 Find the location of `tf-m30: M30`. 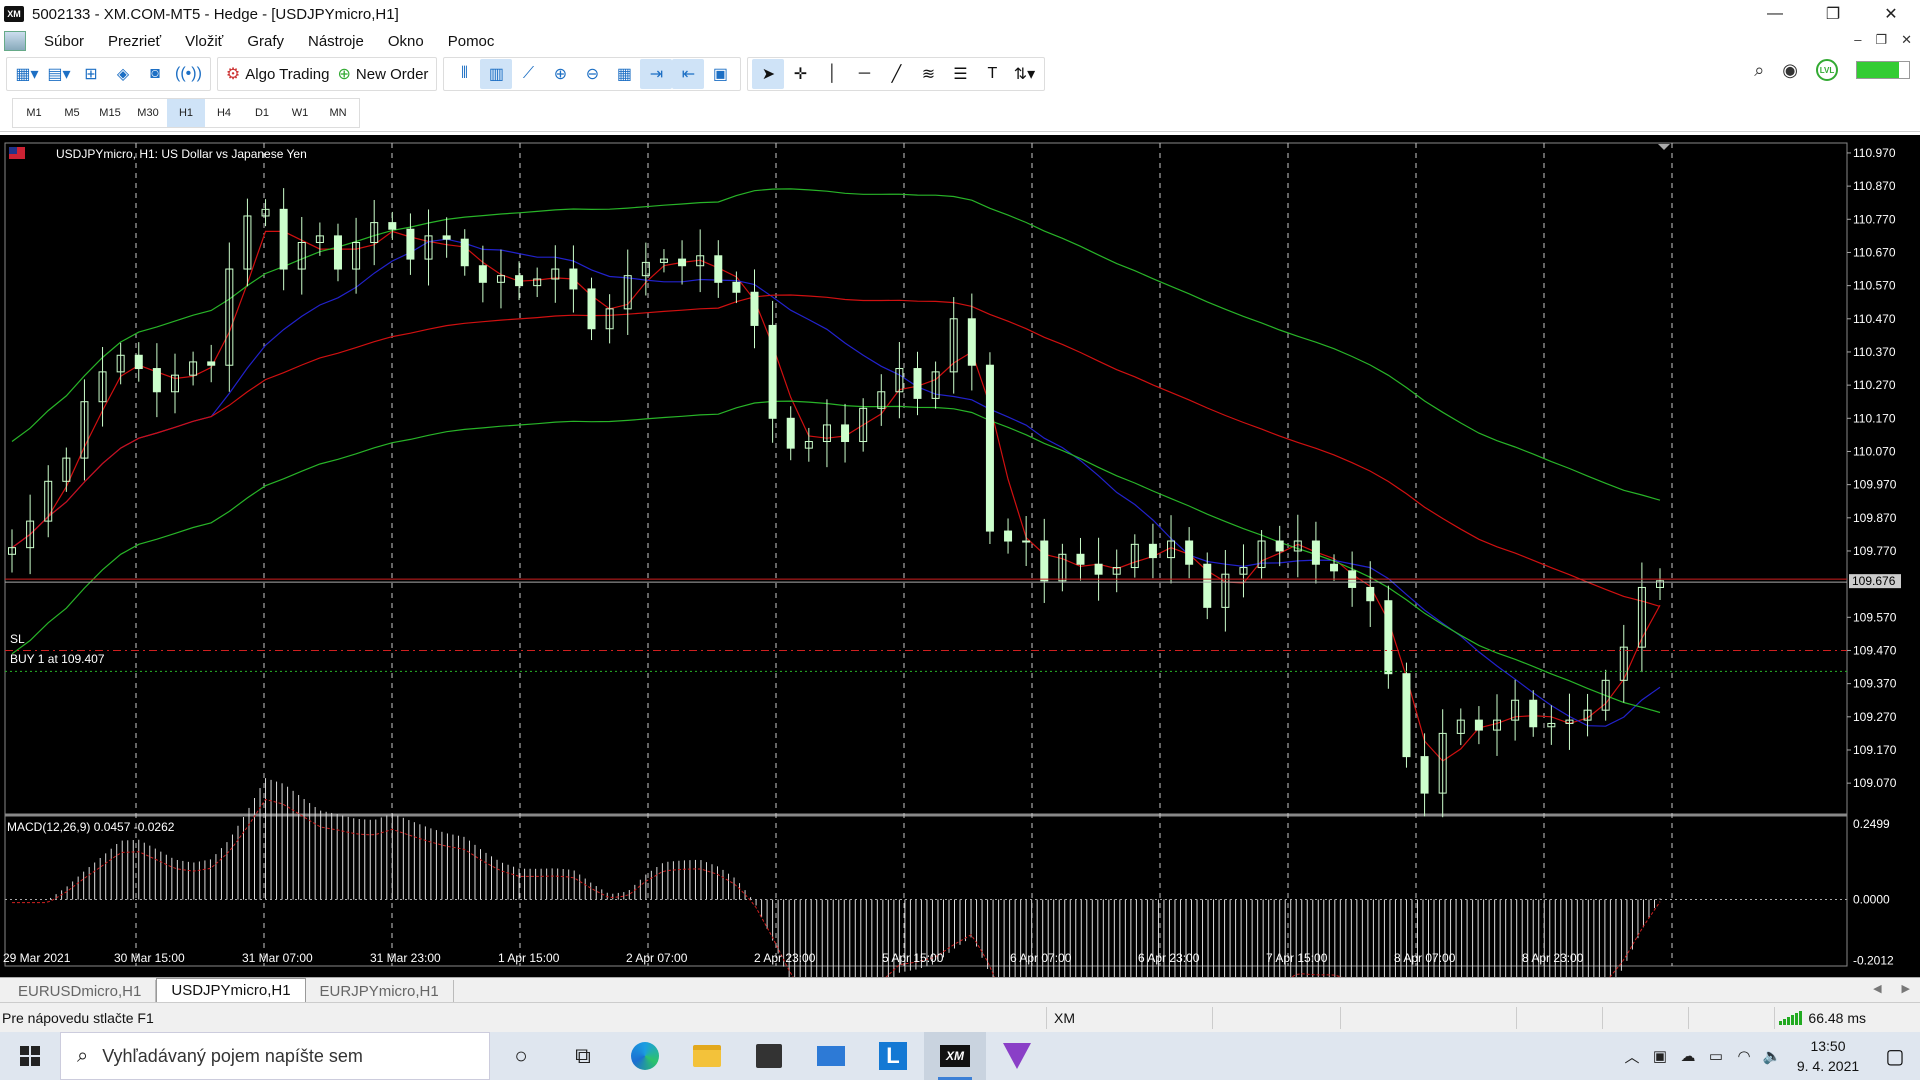

tf-m30: M30 is located at coordinates (148, 113).